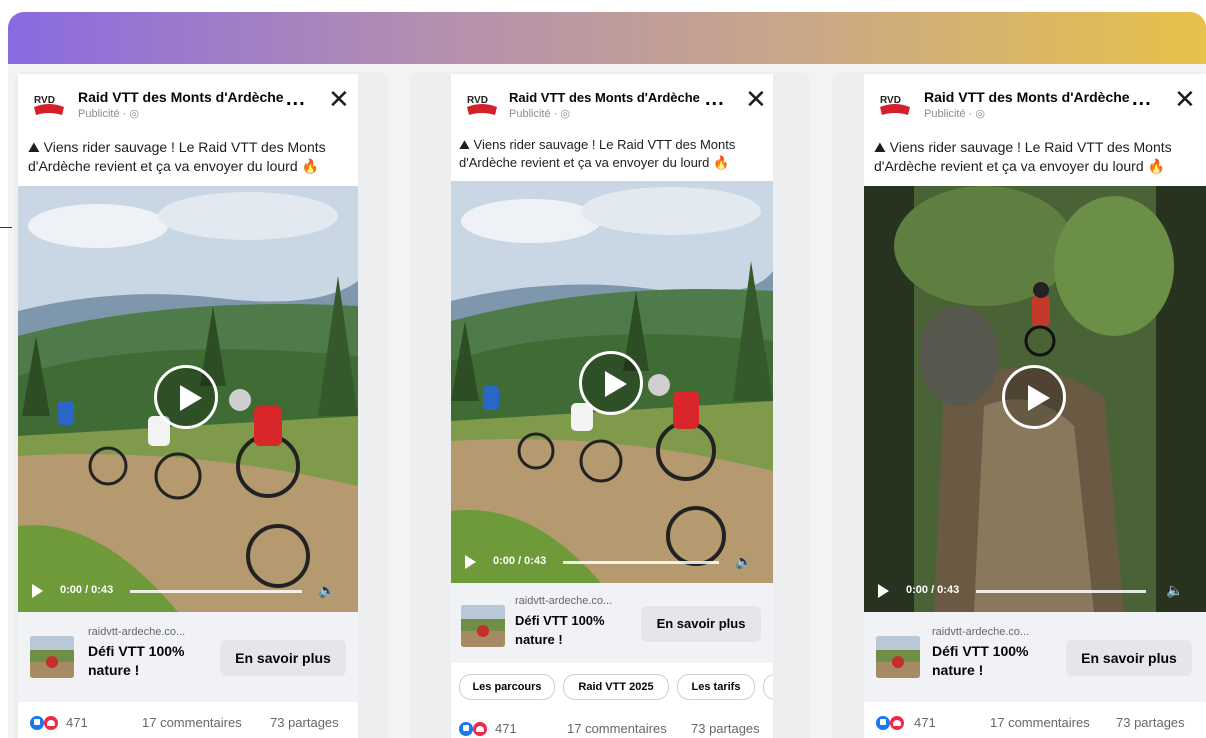 The width and height of the screenshot is (1206, 738). I want to click on link-chips-row: Les parcours Raid VTT 2025 Les tarifs, so click(612, 687).